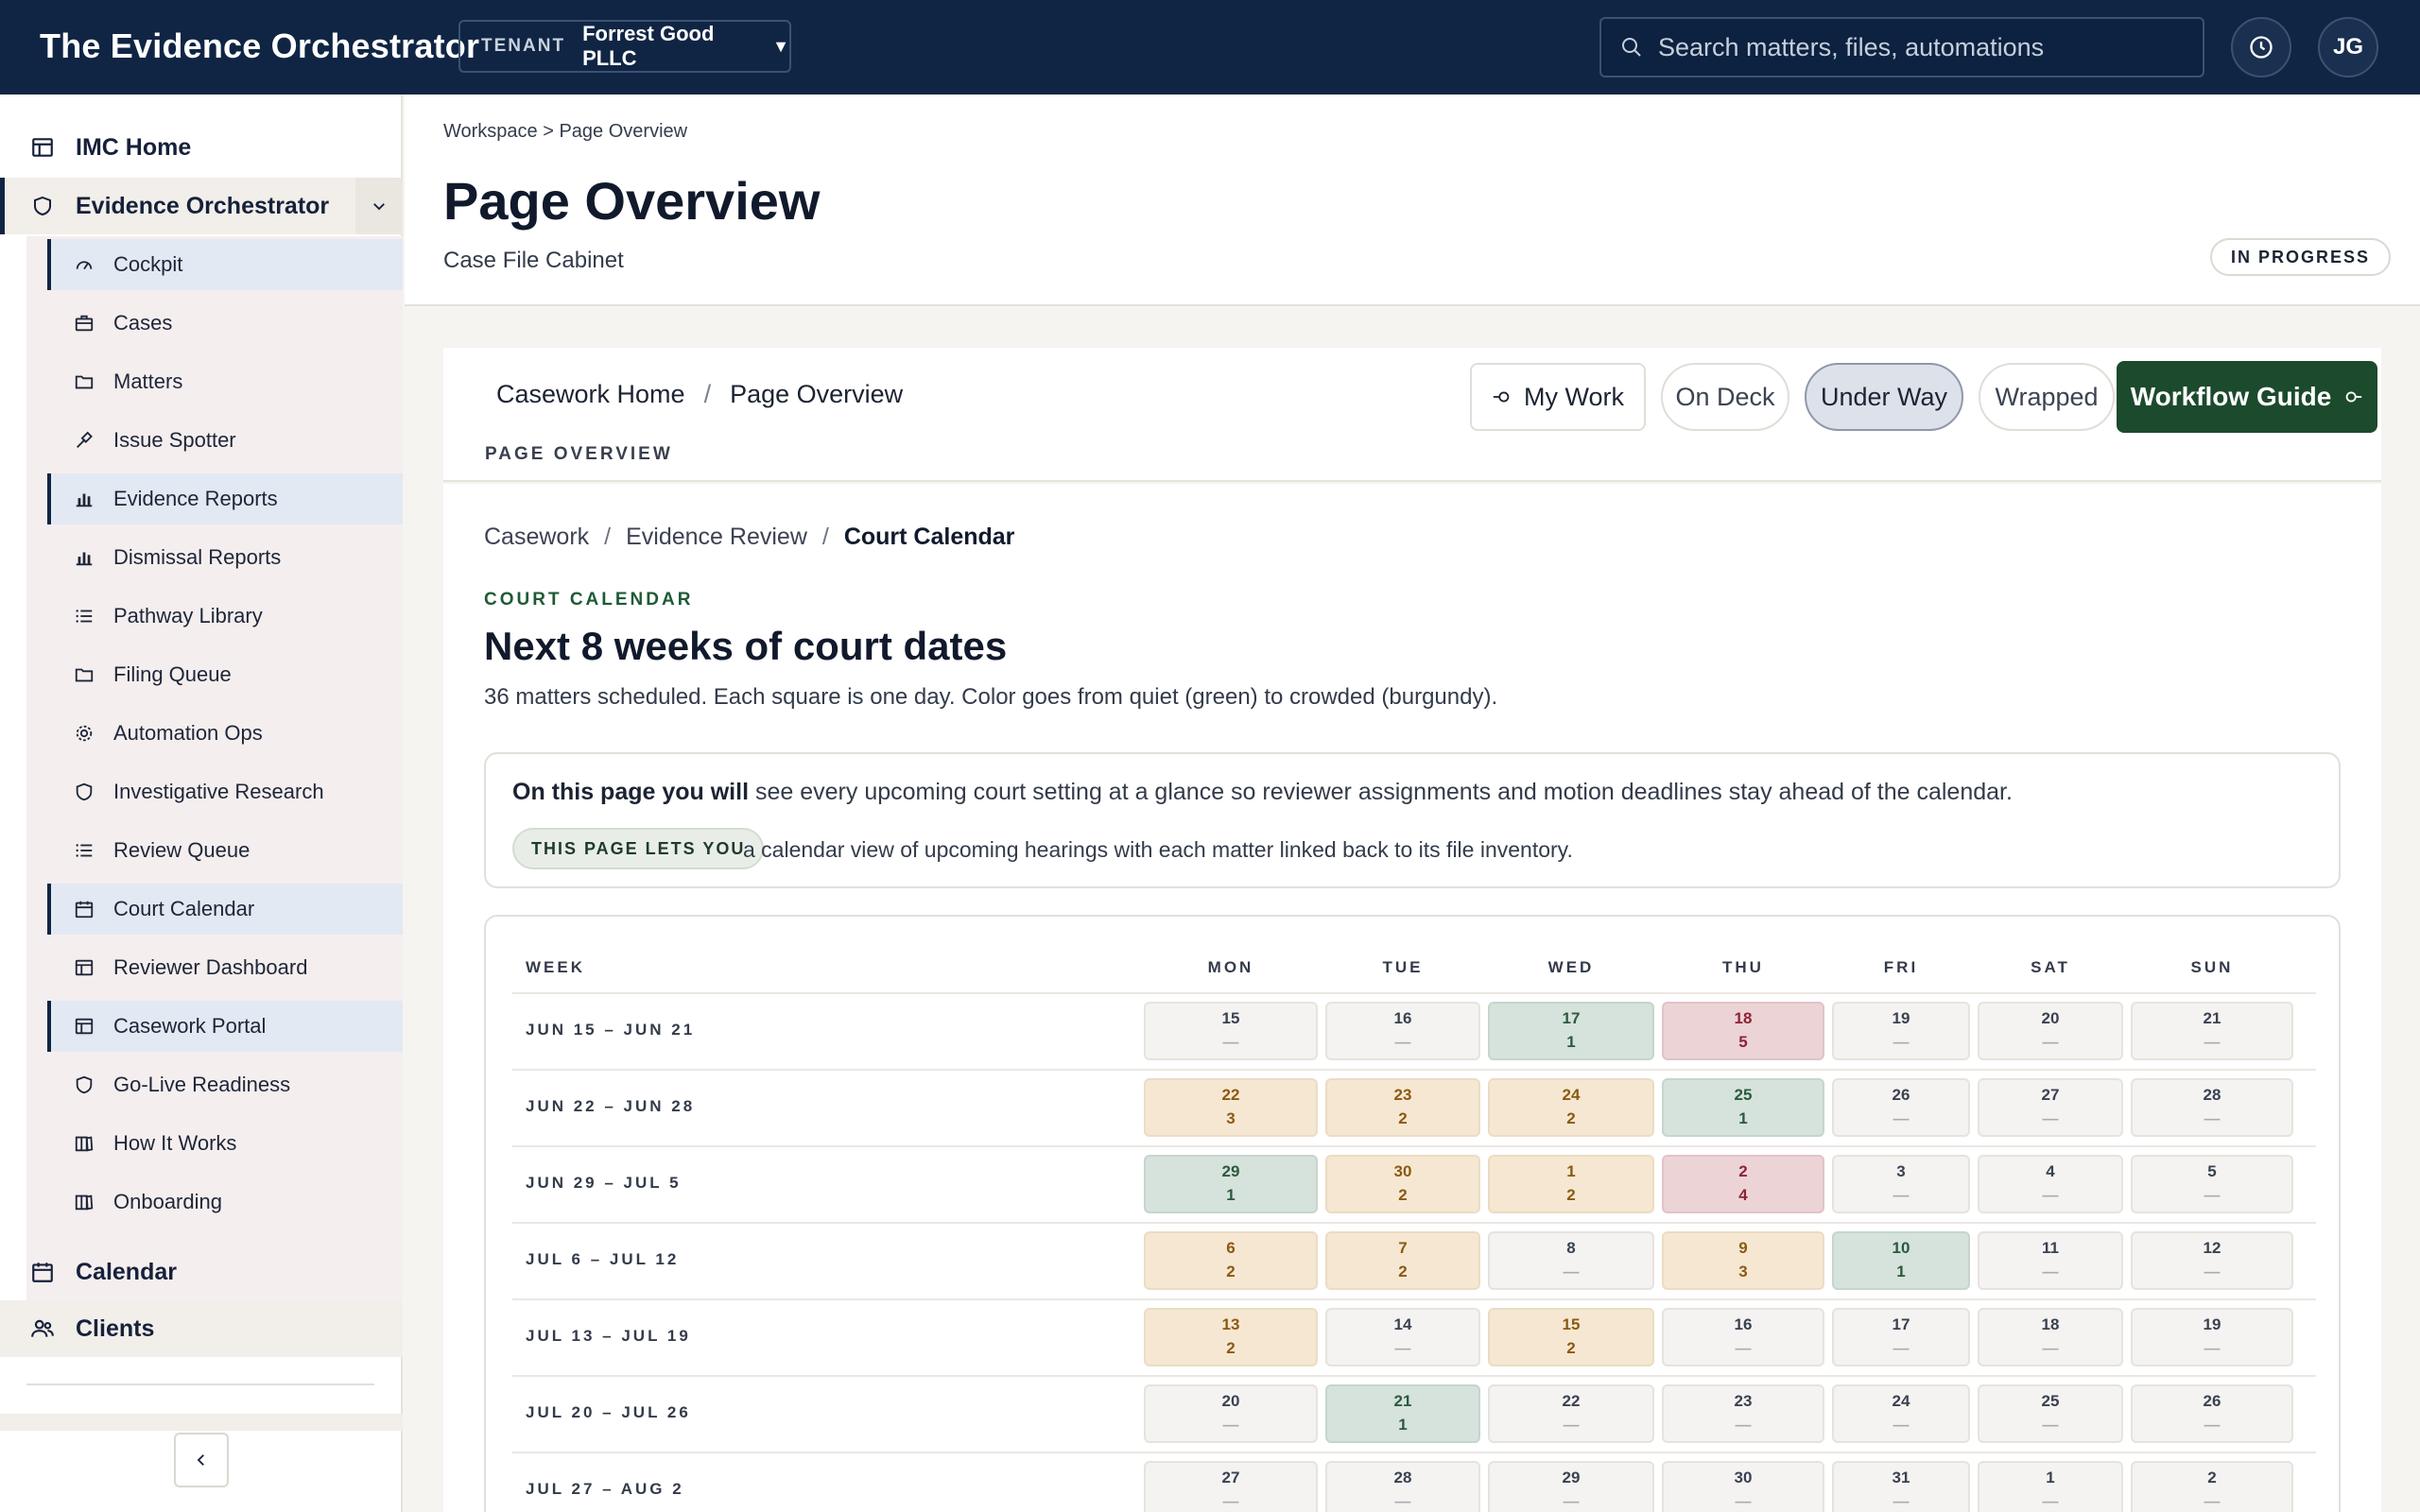  I want to click on sidebar-item-review-queue: Review Queue, so click(225, 850).